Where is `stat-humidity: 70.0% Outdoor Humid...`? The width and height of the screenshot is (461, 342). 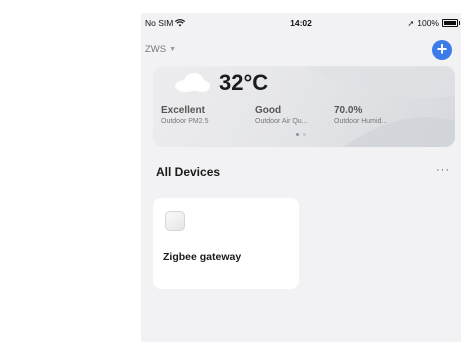
stat-humidity: 70.0% Outdoor Humid... is located at coordinates (360, 115).